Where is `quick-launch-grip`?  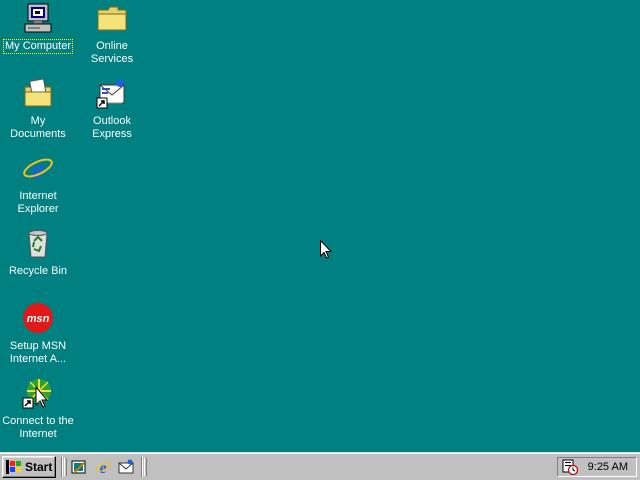 quick-launch-grip is located at coordinates (65, 467).